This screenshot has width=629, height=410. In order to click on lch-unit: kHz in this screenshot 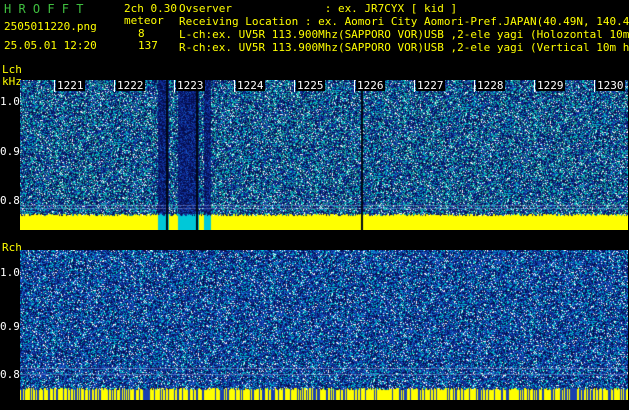, I will do `click(12, 81)`.